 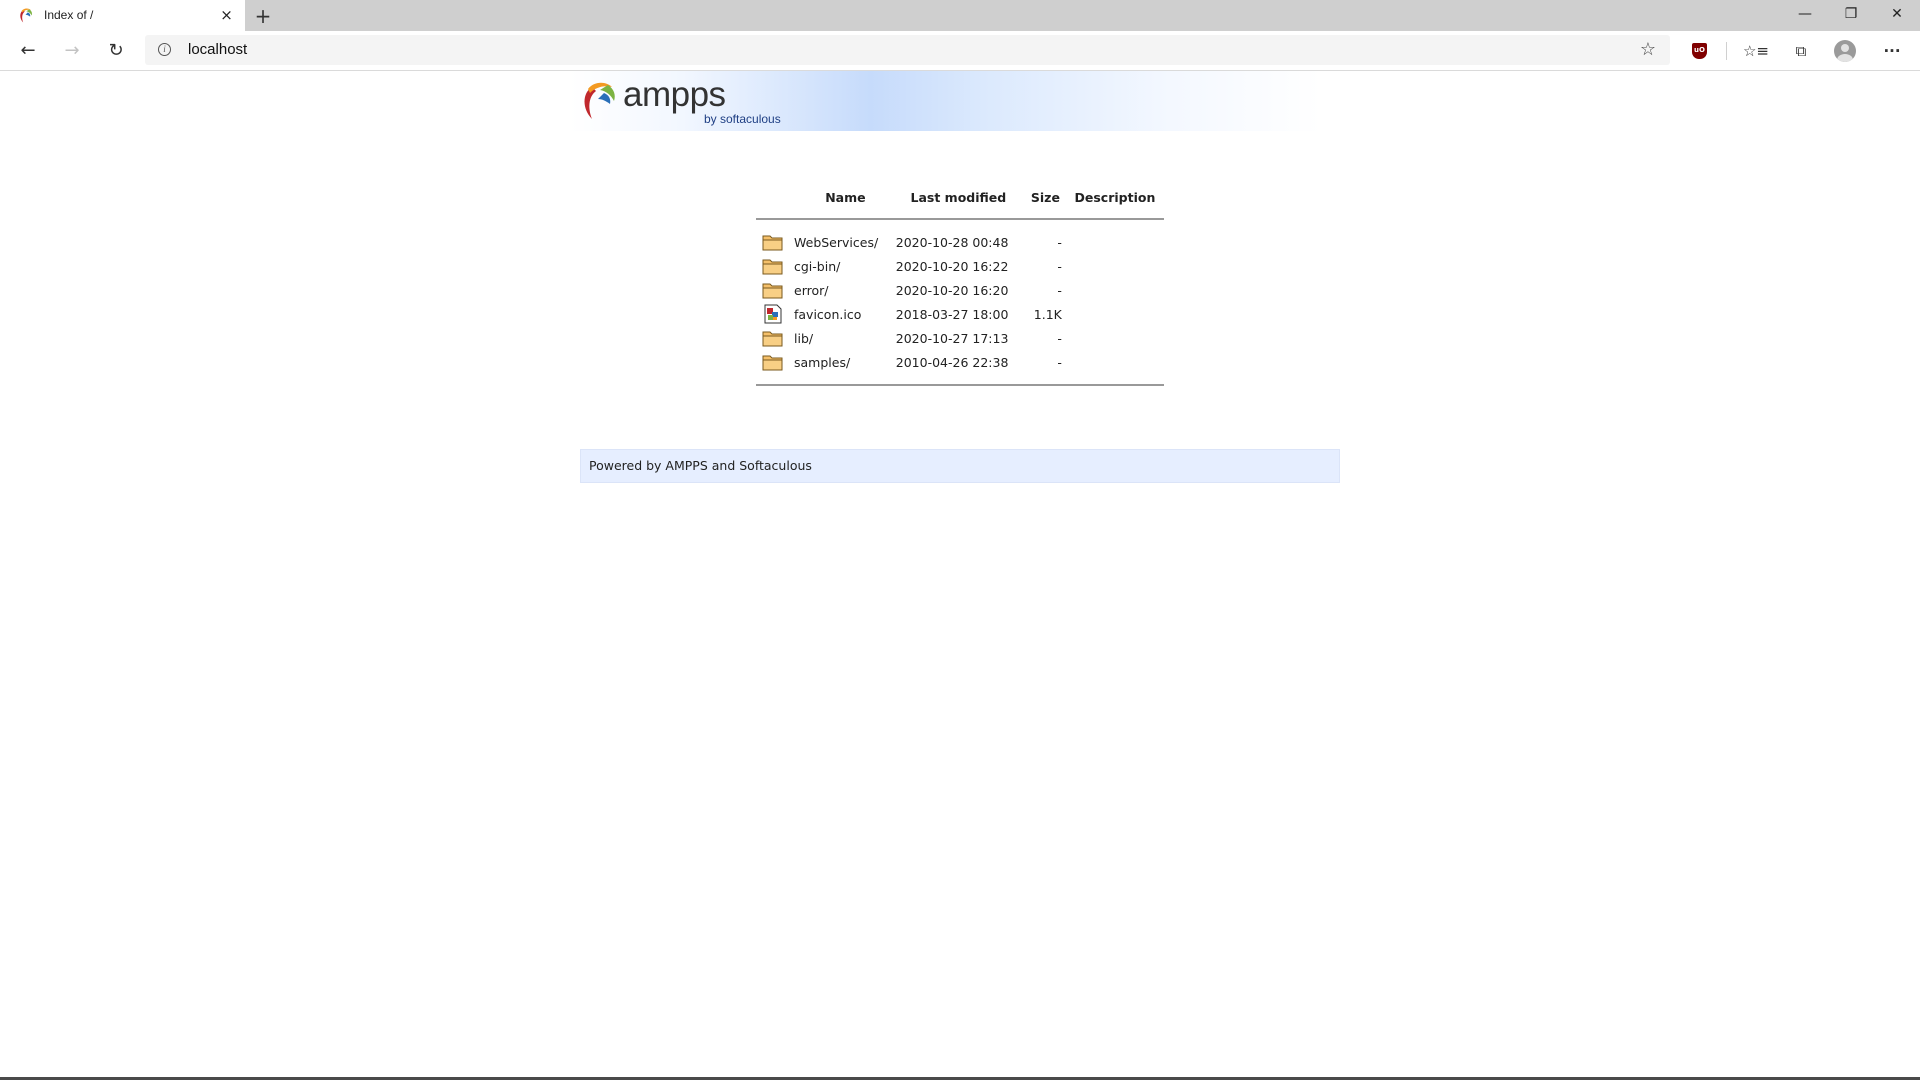 I want to click on tab-index: Index of / ×, so click(x=122, y=15).